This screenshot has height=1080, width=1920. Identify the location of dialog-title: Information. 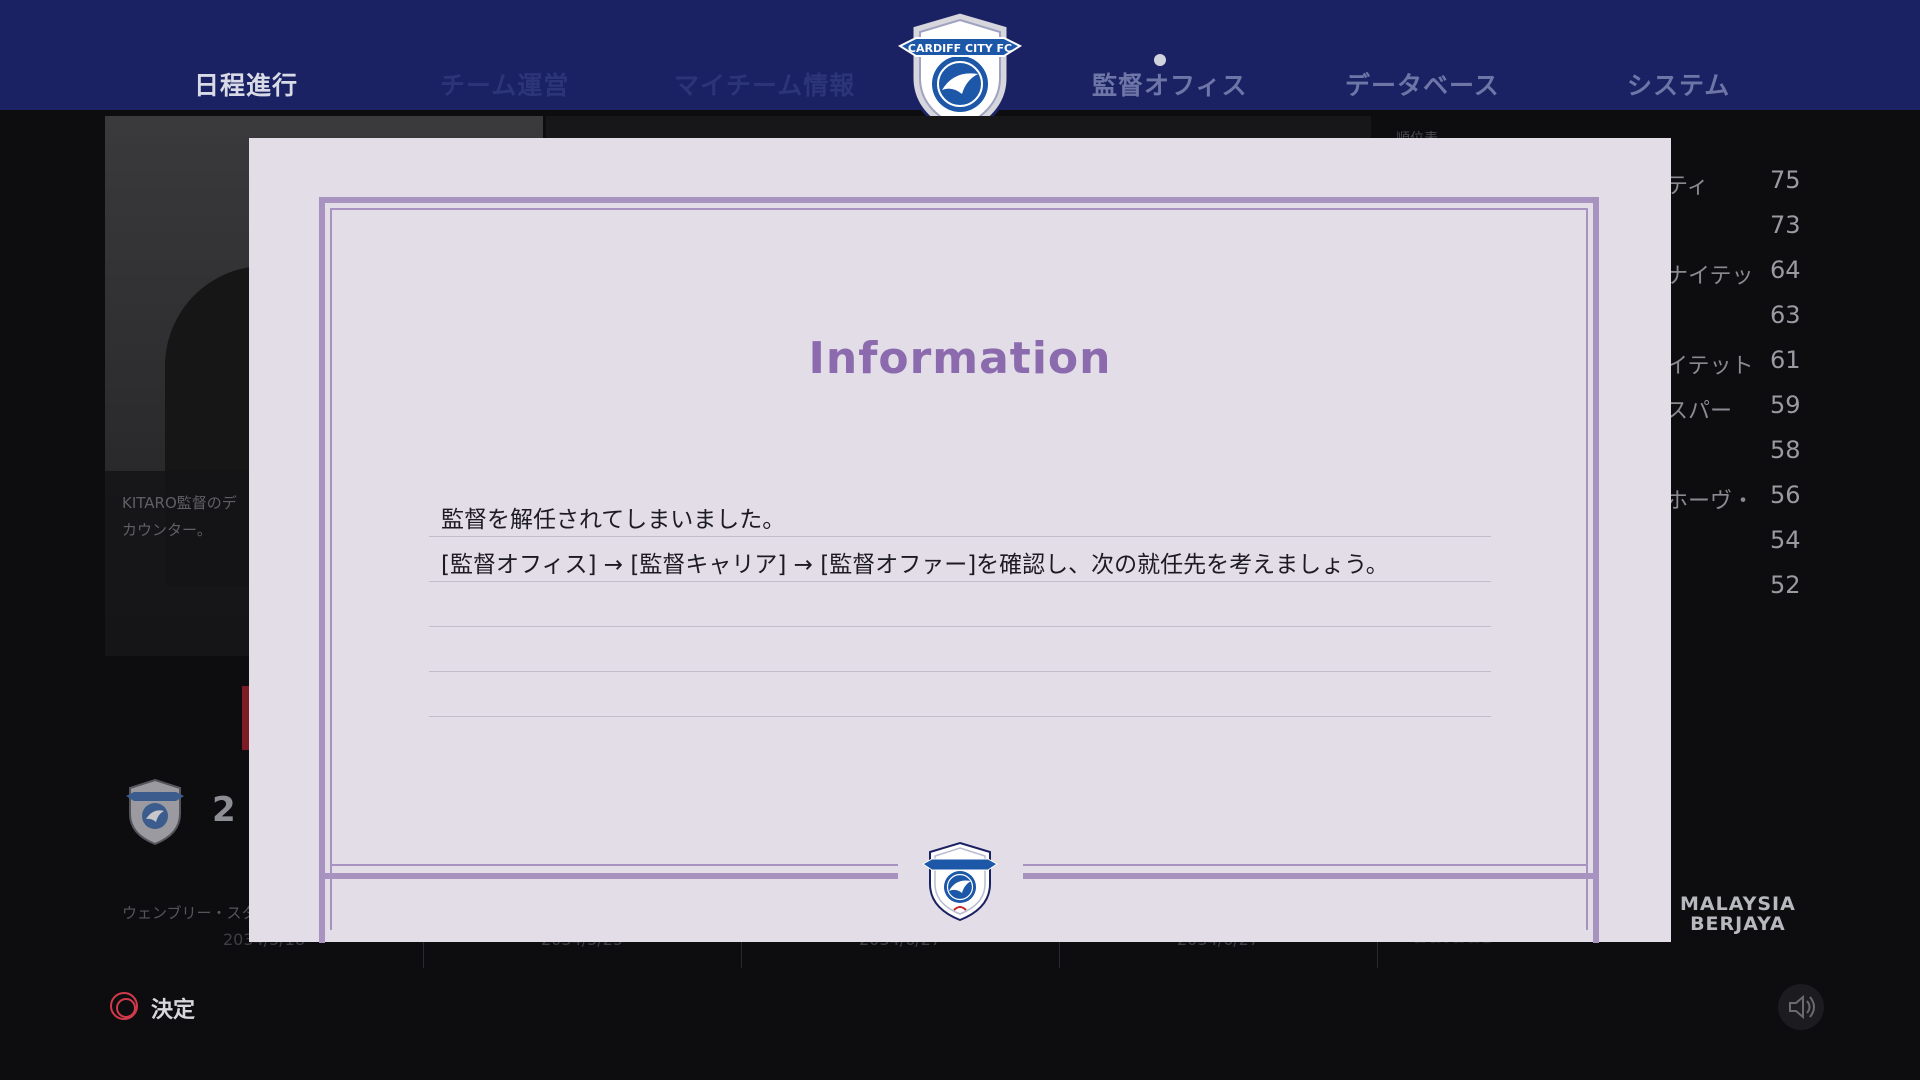
(960, 358).